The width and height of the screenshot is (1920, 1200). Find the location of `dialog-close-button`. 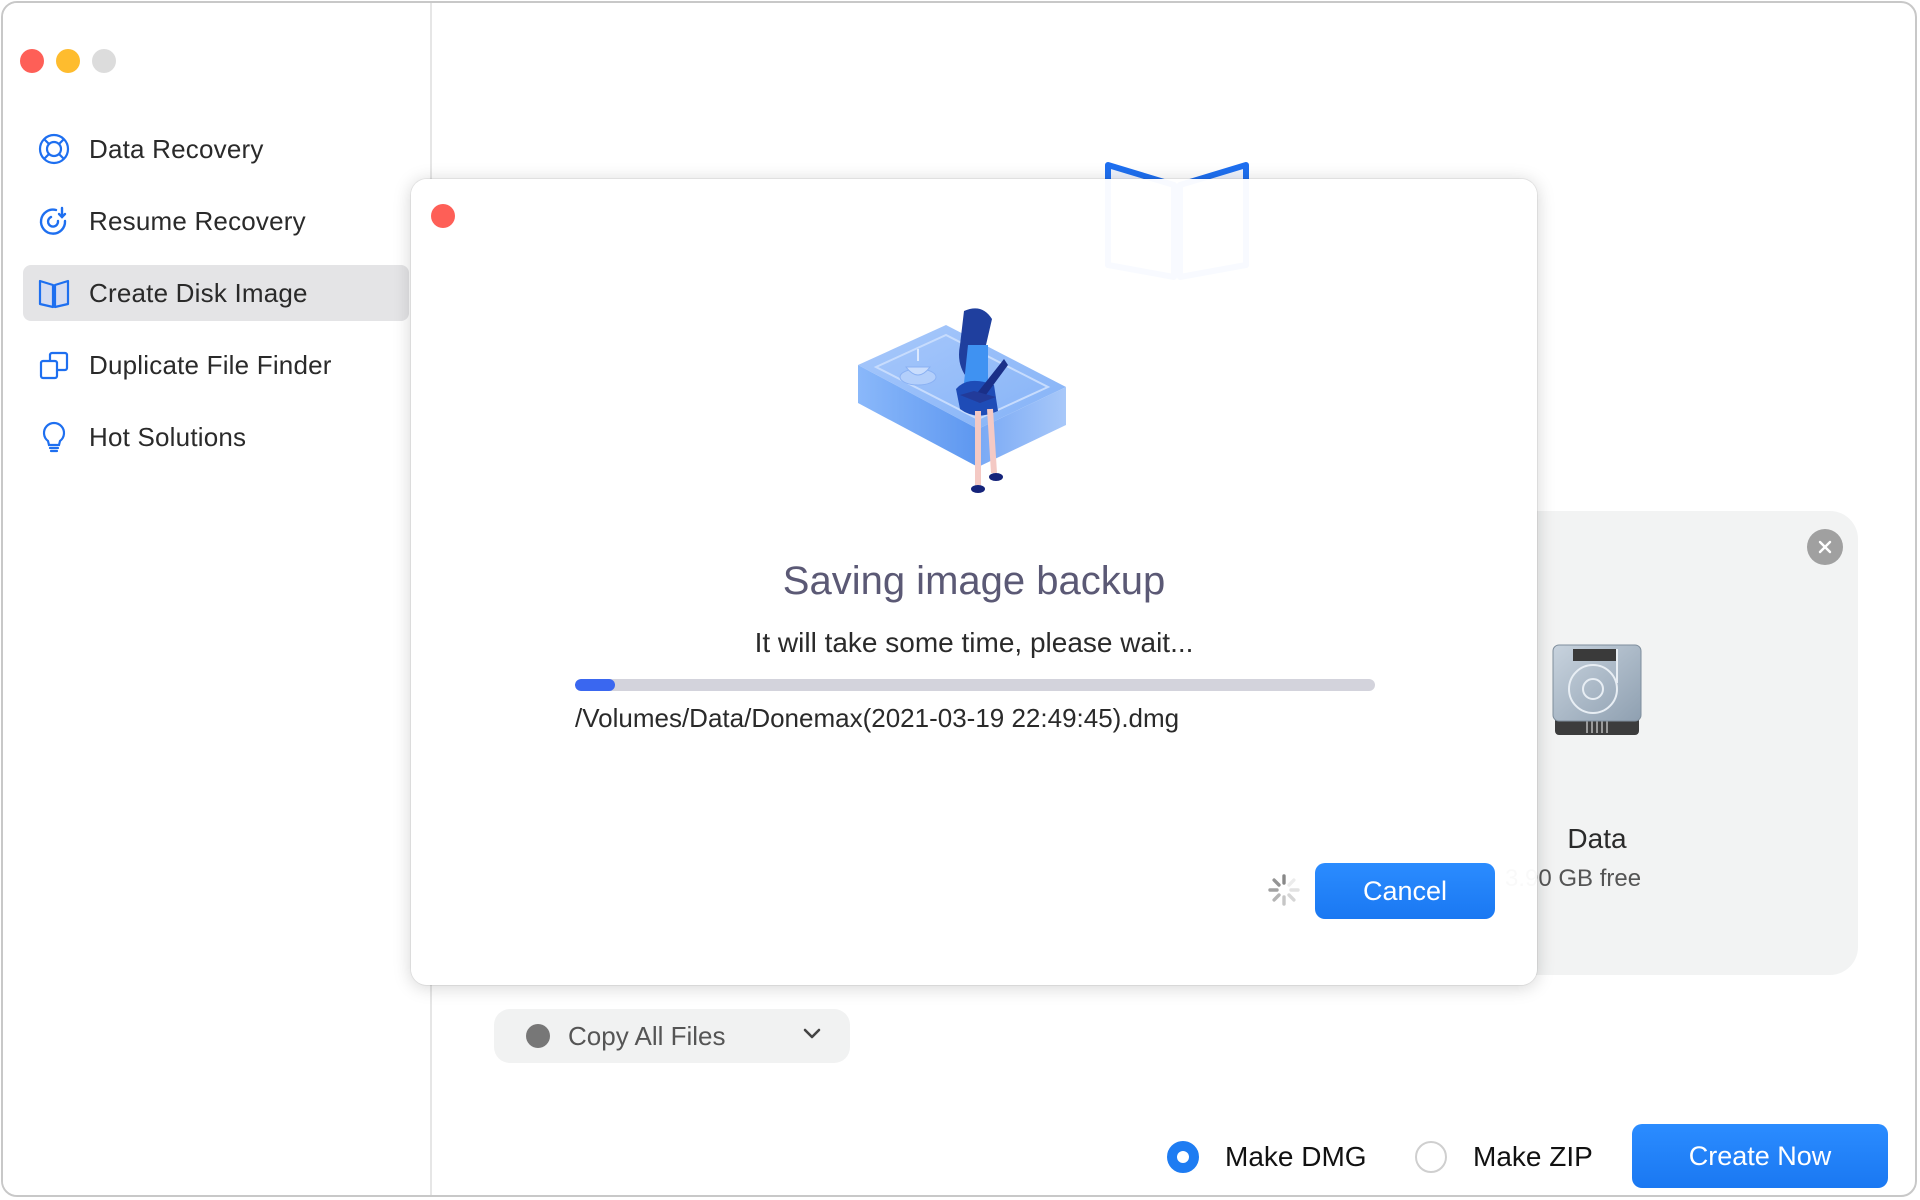

dialog-close-button is located at coordinates (443, 216).